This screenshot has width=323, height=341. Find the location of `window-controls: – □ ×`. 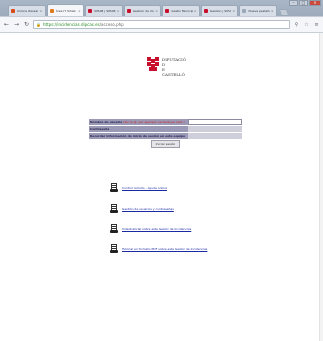

window-controls: – □ × is located at coordinates (305, 3).